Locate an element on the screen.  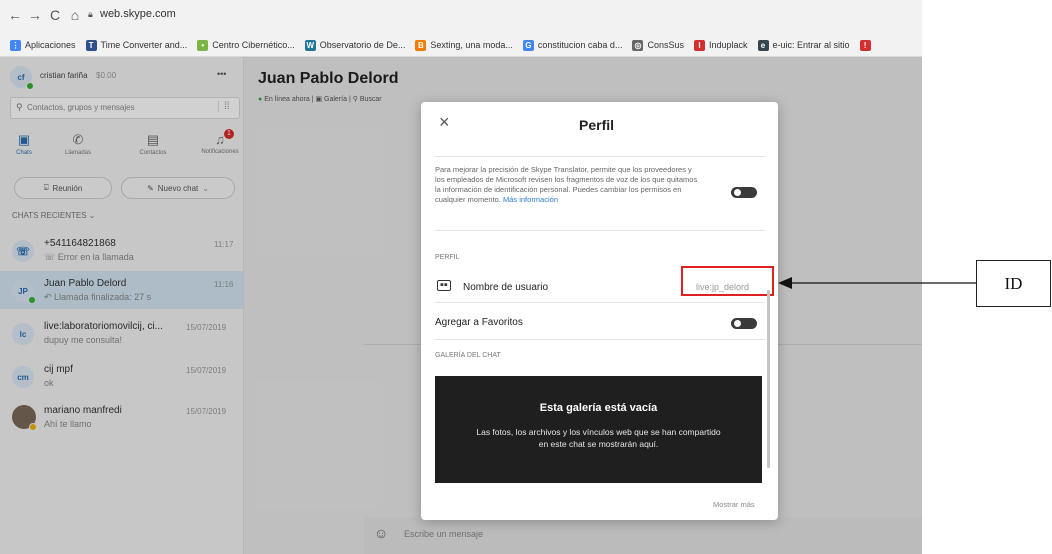
annotation-layer is located at coordinates (877, 283).